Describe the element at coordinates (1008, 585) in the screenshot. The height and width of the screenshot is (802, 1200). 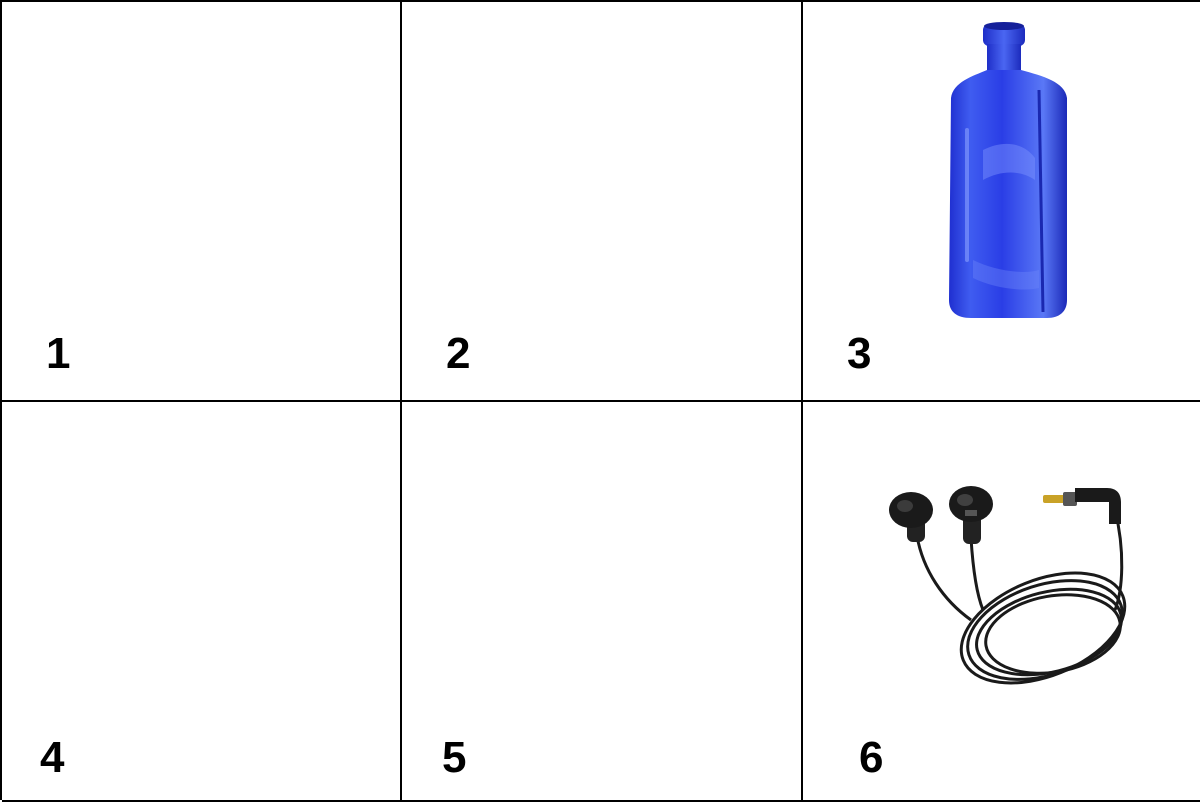
I see `earphones-icon` at that location.